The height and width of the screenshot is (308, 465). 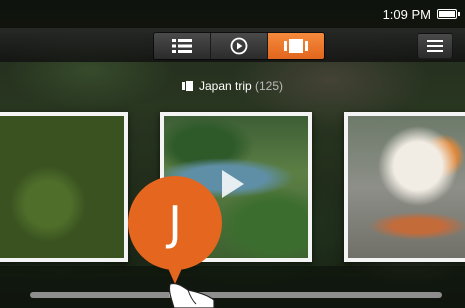 What do you see at coordinates (236, 295) in the screenshot?
I see `scrubber-track` at bounding box center [236, 295].